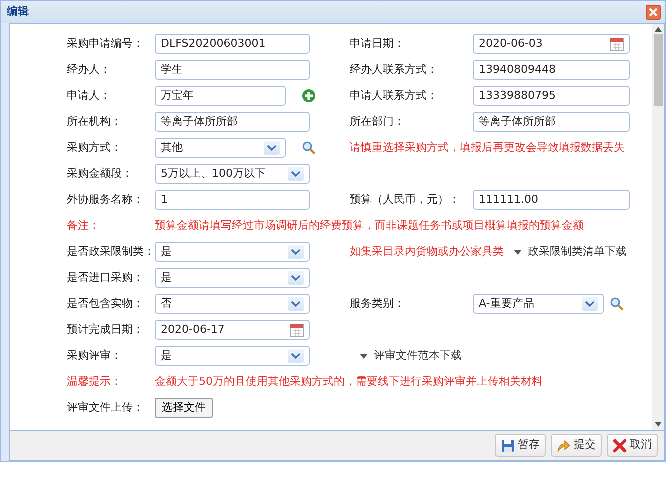 The image size is (672, 477). What do you see at coordinates (551, 200) in the screenshot?
I see `input-field: 111111.00` at bounding box center [551, 200].